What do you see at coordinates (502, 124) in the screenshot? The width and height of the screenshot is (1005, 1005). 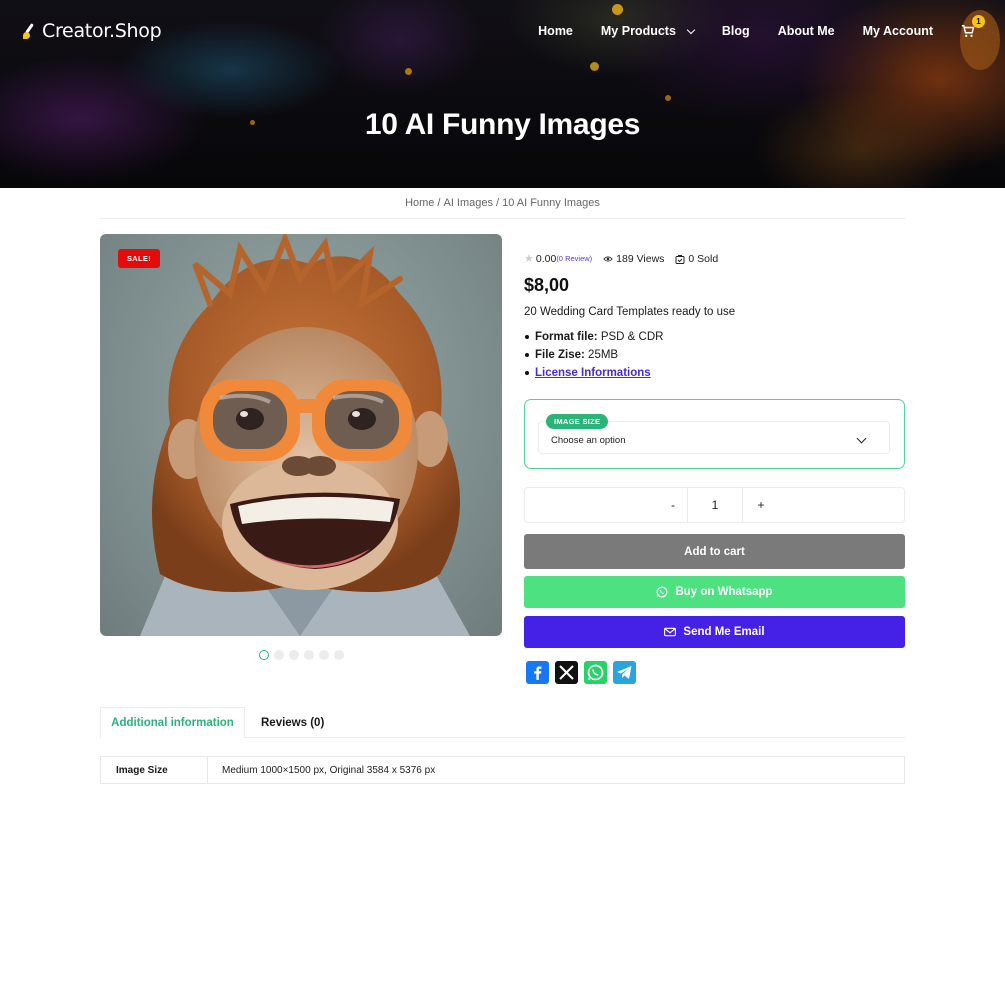 I see `page-title: 10 AI Funny Images` at bounding box center [502, 124].